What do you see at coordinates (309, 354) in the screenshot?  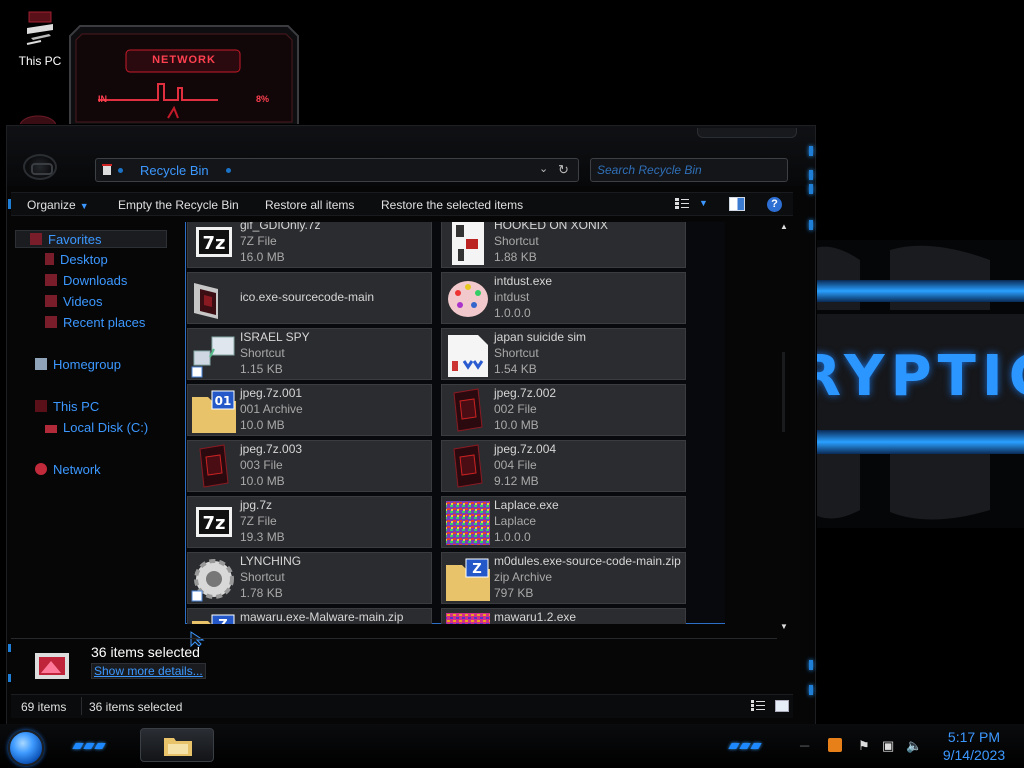 I see `file-tile: ISRAEL SPY Shortcut 1.15 KB` at bounding box center [309, 354].